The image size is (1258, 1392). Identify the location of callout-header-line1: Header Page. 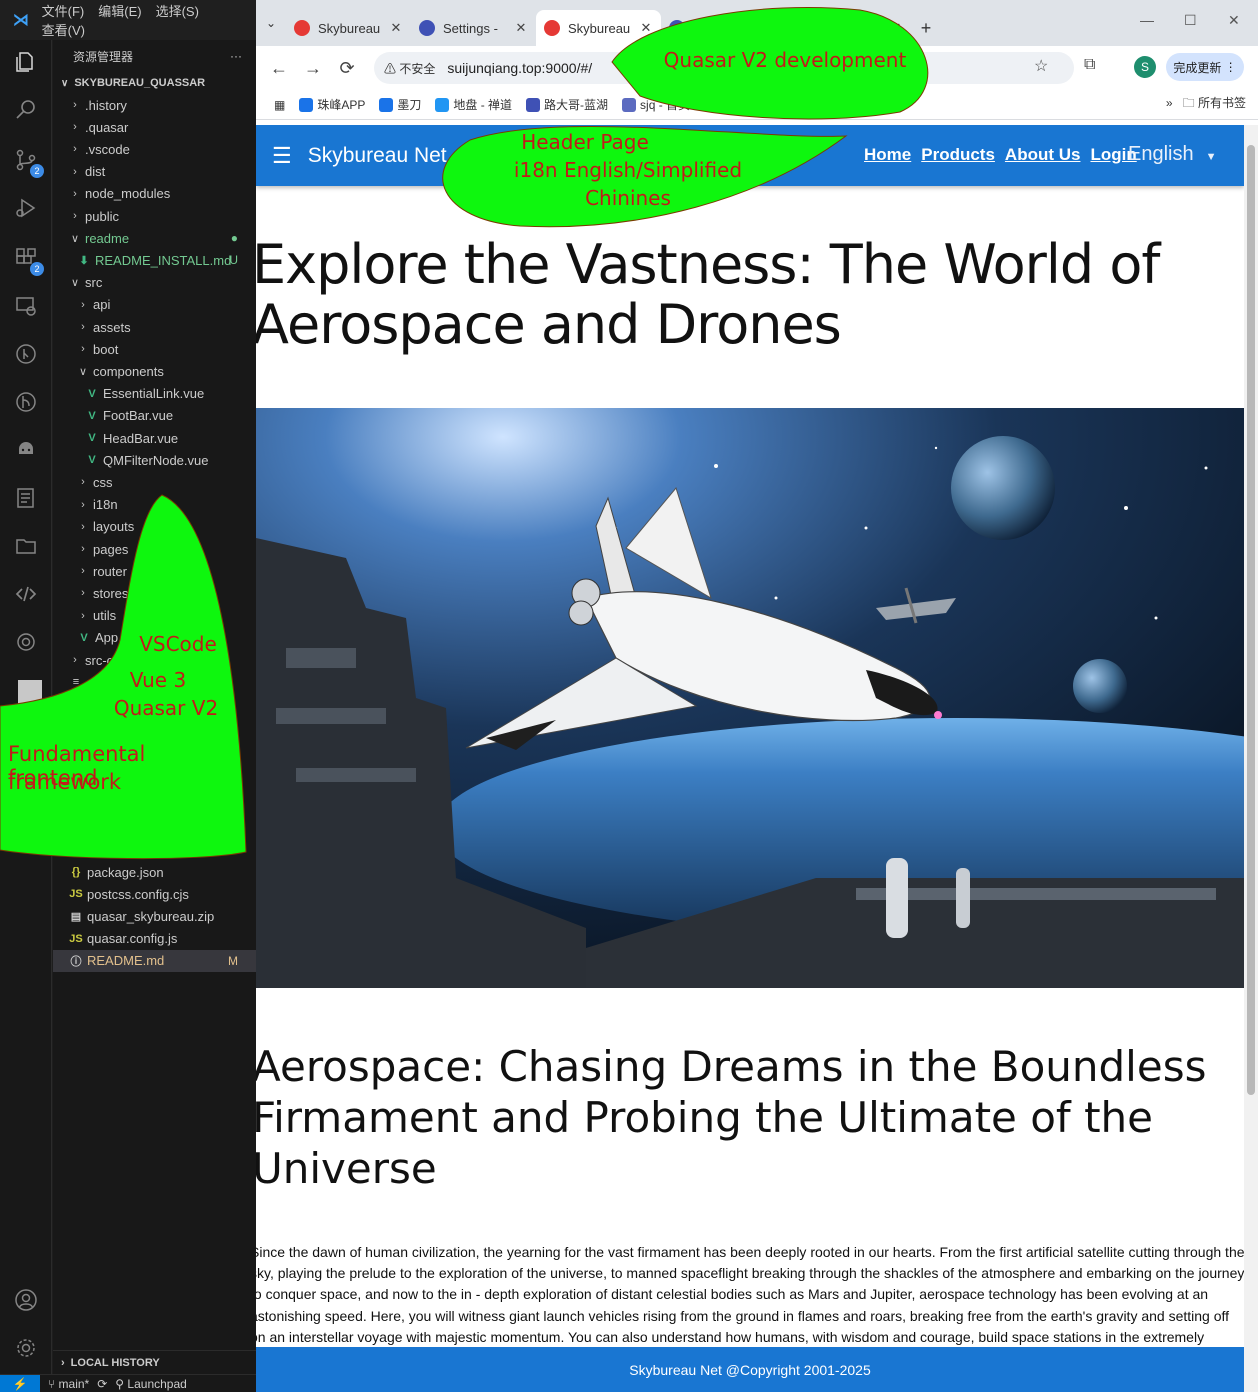
(585, 142).